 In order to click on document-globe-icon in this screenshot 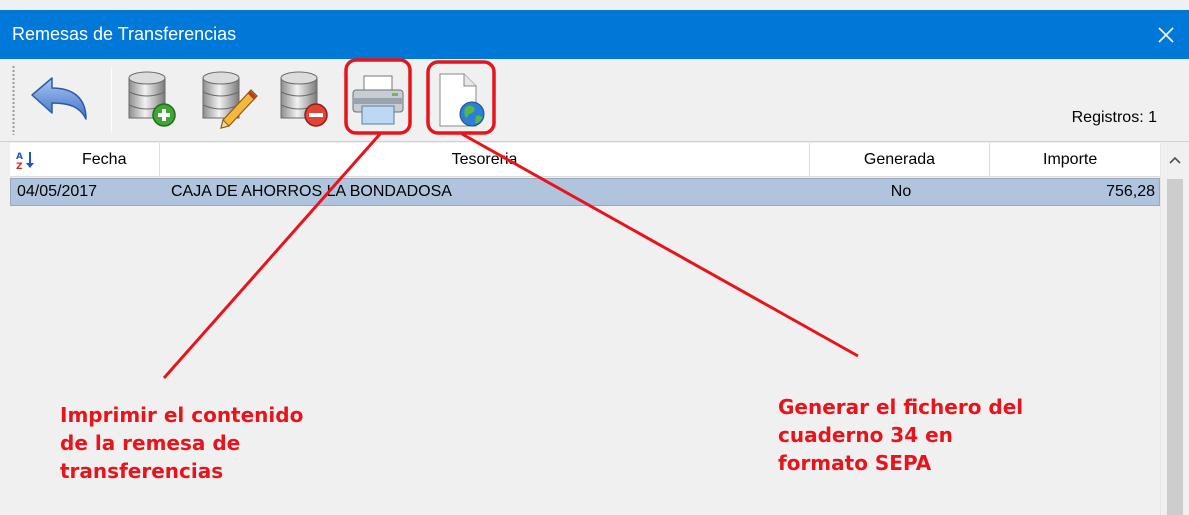, I will do `click(462, 100)`.